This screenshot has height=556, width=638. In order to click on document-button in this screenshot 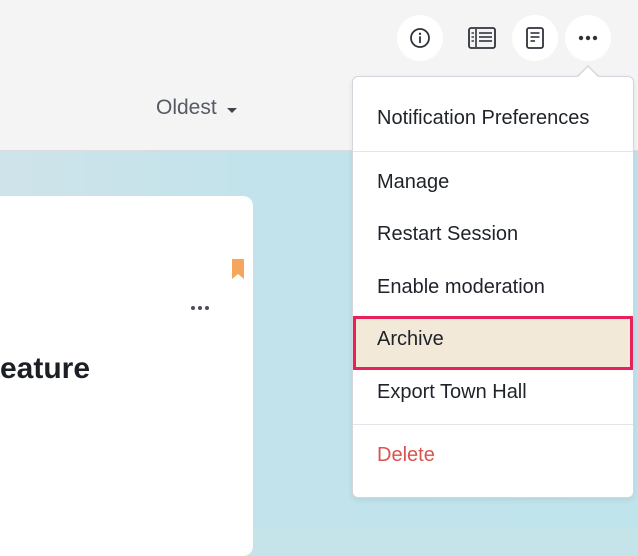, I will do `click(535, 38)`.